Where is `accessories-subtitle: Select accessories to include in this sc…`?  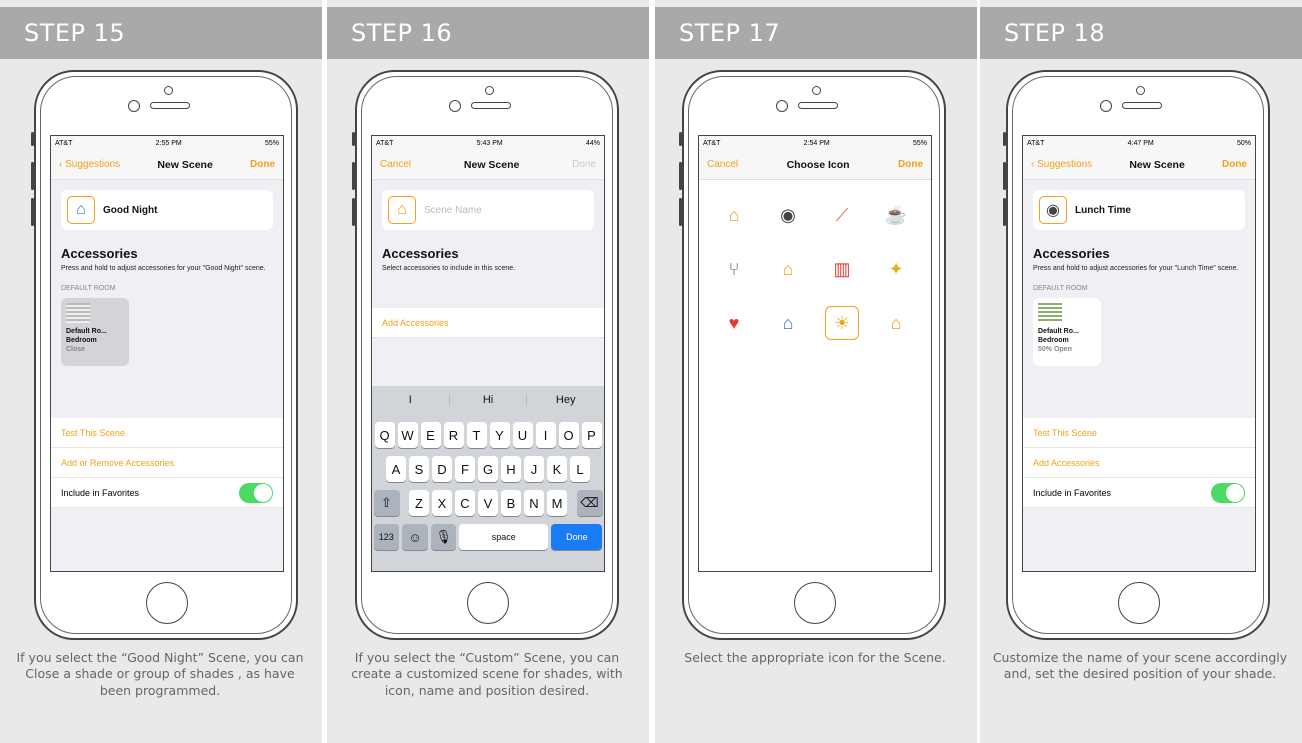
accessories-subtitle: Select accessories to include in this sc… is located at coordinates (449, 268).